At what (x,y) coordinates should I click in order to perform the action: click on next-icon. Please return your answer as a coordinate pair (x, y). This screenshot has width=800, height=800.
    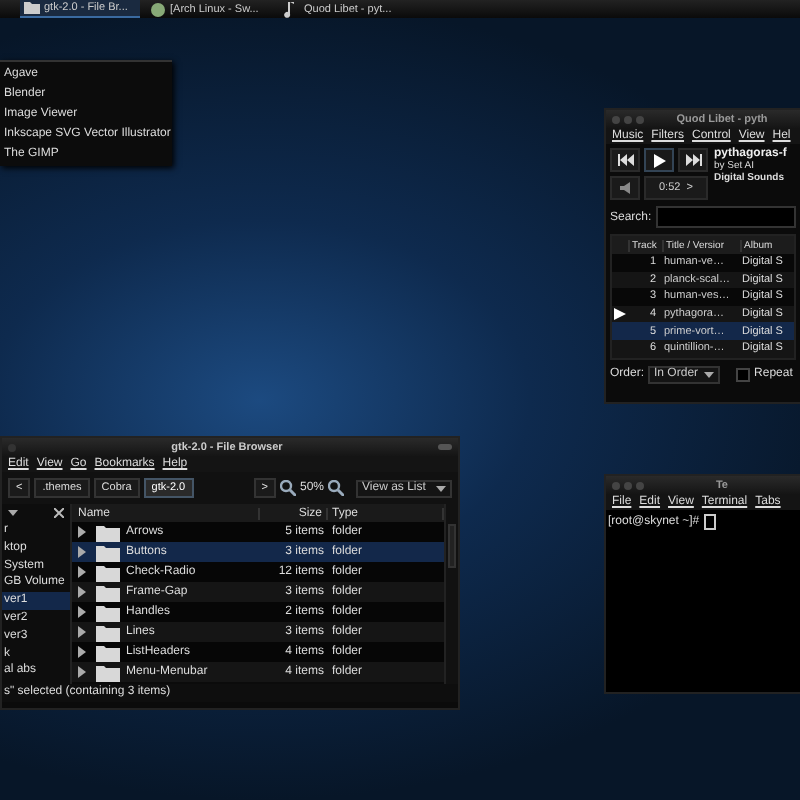
    Looking at the image, I should click on (693, 160).